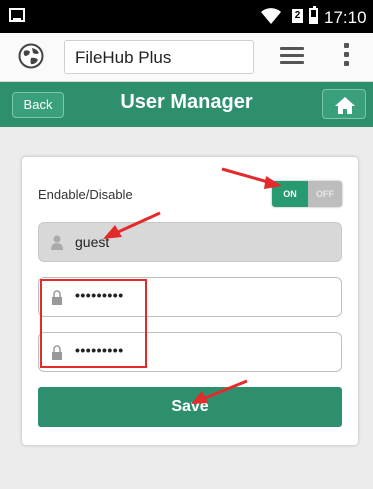 This screenshot has width=373, height=489. Describe the element at coordinates (85, 194) in the screenshot. I see `toggle-label: Endable/Disable` at that location.